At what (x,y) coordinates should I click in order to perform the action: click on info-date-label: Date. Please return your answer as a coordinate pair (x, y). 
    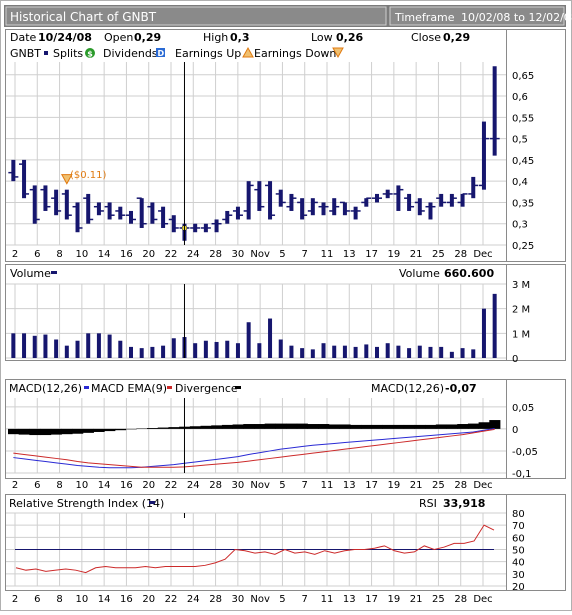
    Looking at the image, I should click on (23, 37).